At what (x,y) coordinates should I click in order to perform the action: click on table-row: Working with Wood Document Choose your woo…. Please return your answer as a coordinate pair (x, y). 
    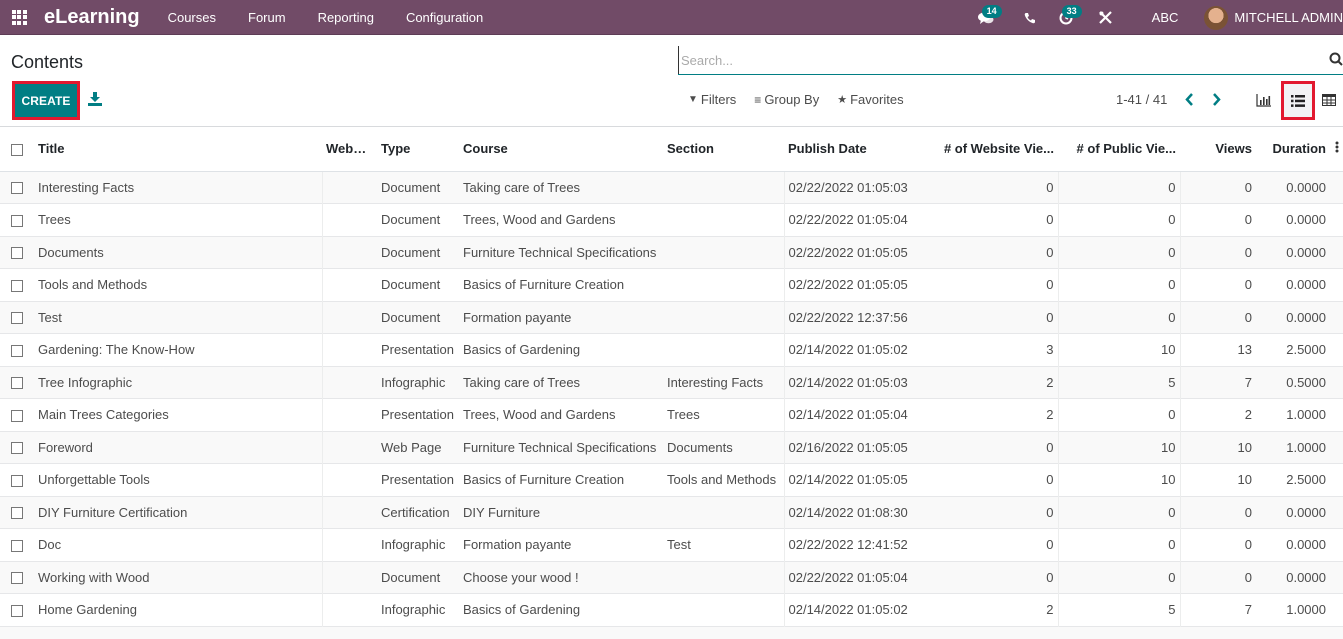
    Looking at the image, I should click on (671, 577).